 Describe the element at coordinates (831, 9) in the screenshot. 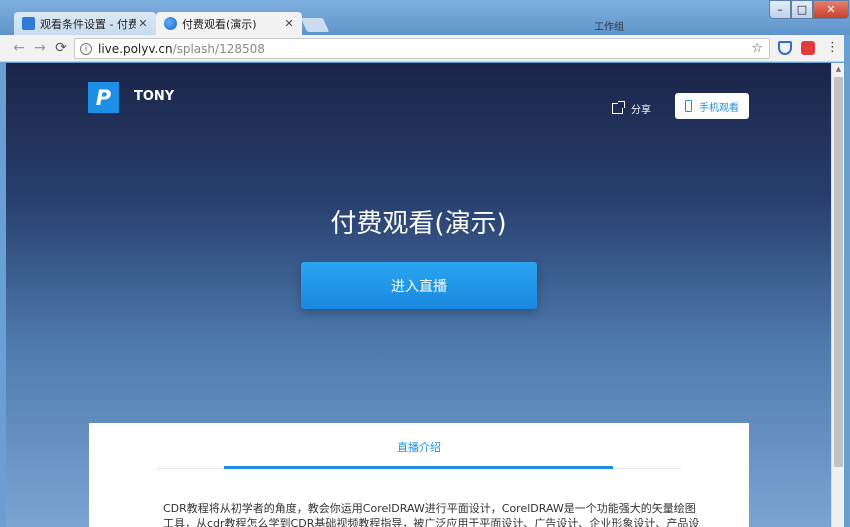

I see `close-window-button: ✕` at that location.